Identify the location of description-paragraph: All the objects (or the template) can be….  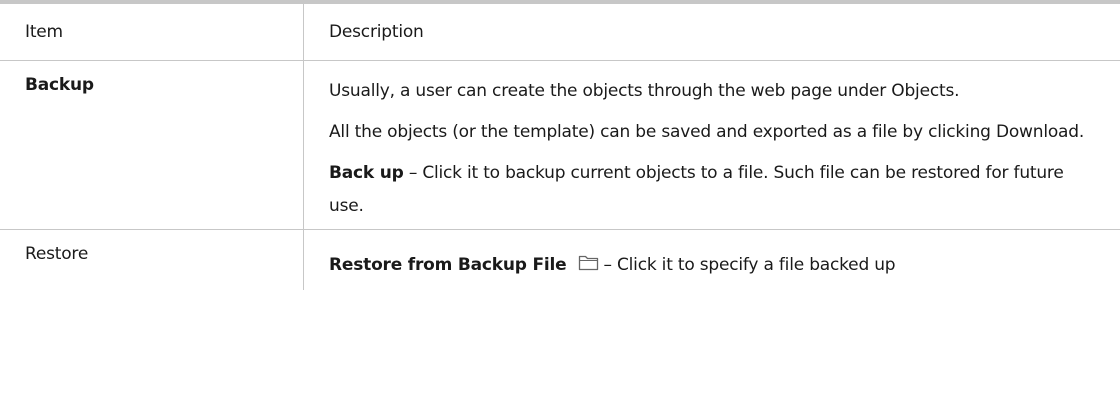
(707, 132).